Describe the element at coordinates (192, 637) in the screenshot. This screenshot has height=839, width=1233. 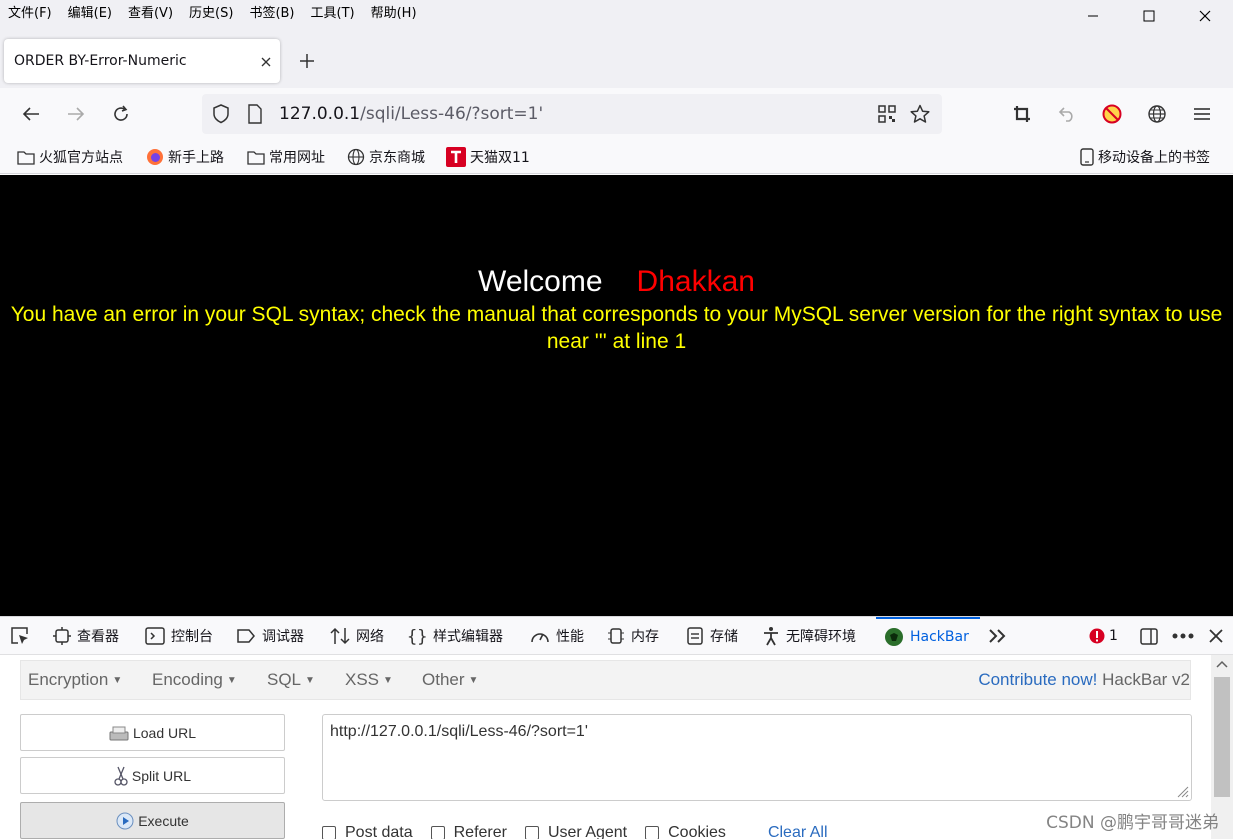
I see `tab-label: 控制台` at that location.